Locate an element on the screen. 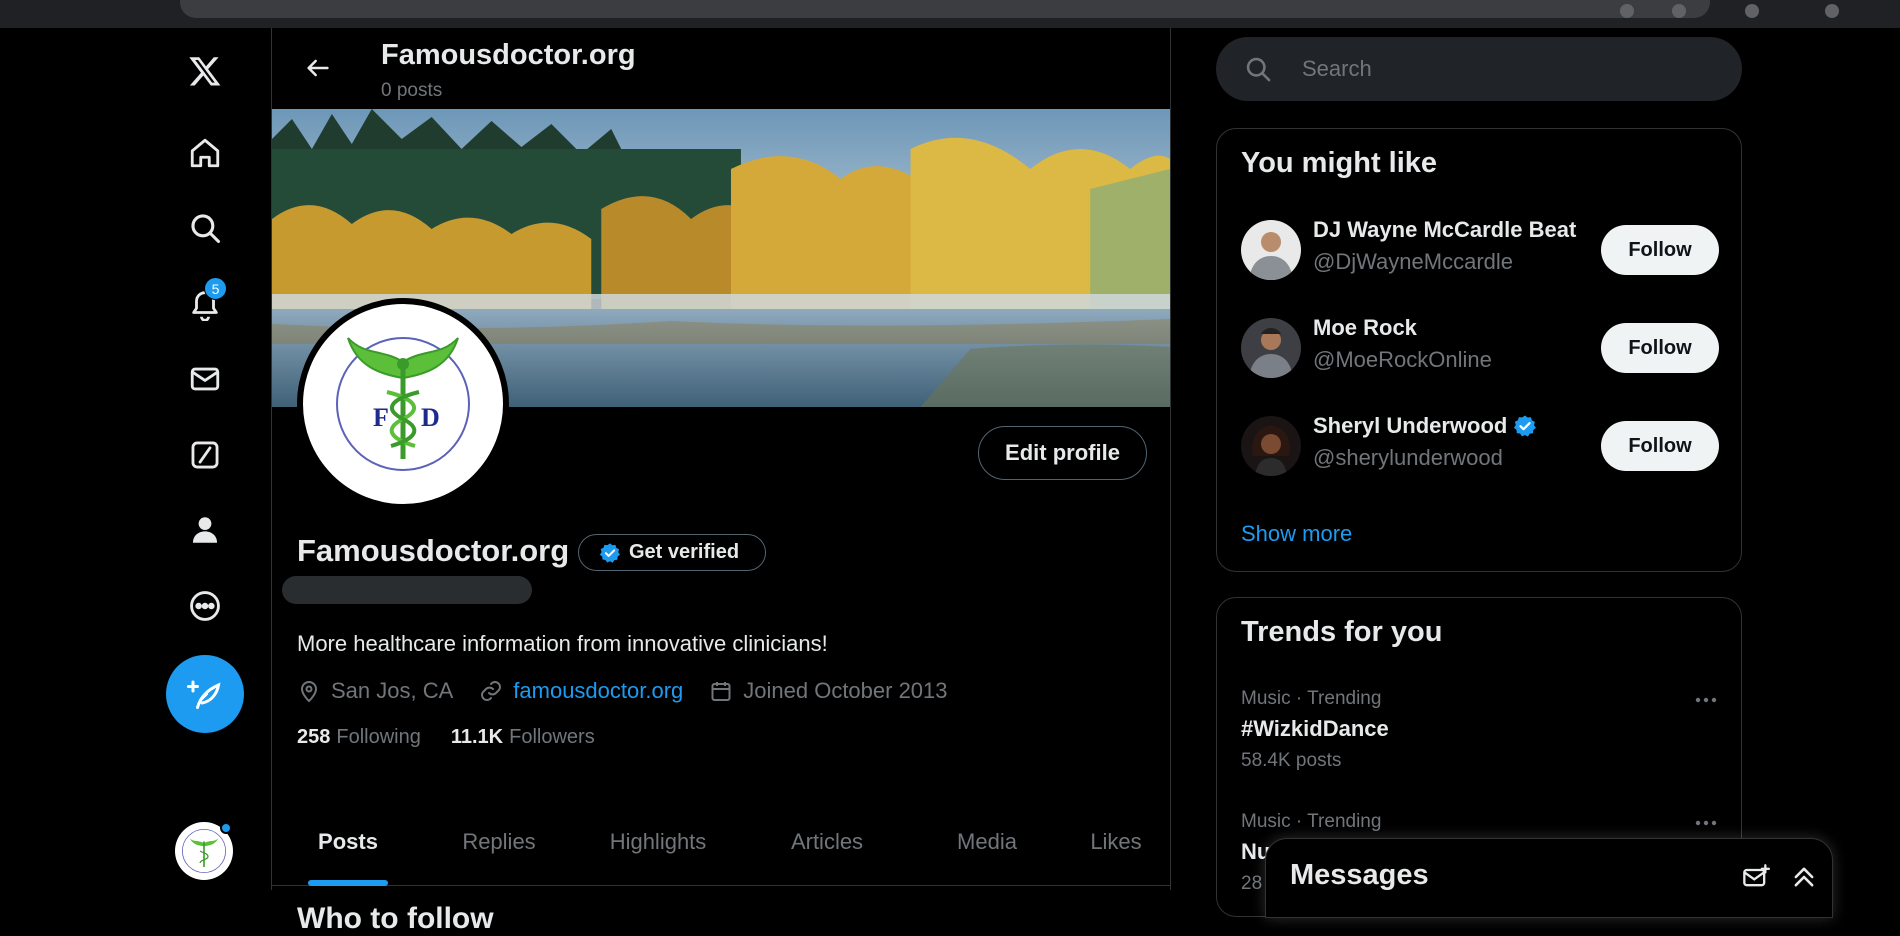 The height and width of the screenshot is (936, 1900). compose-post-button is located at coordinates (205, 694).